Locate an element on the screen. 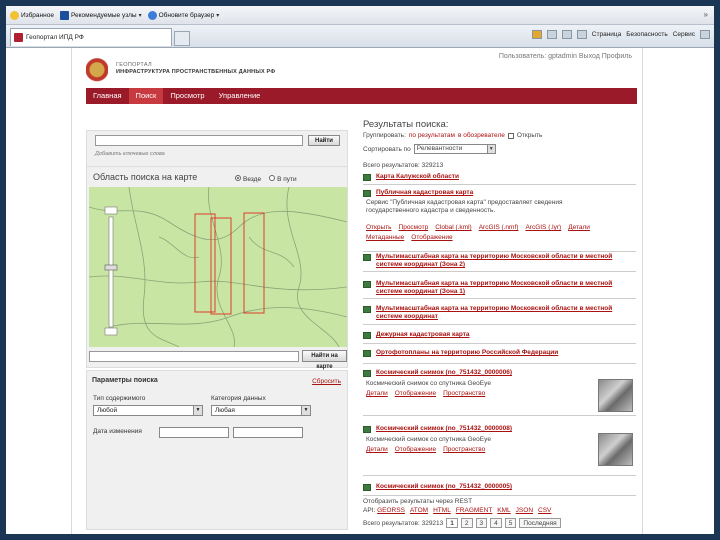 The image size is (720, 540). toggle-anywhere: Везде is located at coordinates (248, 179).